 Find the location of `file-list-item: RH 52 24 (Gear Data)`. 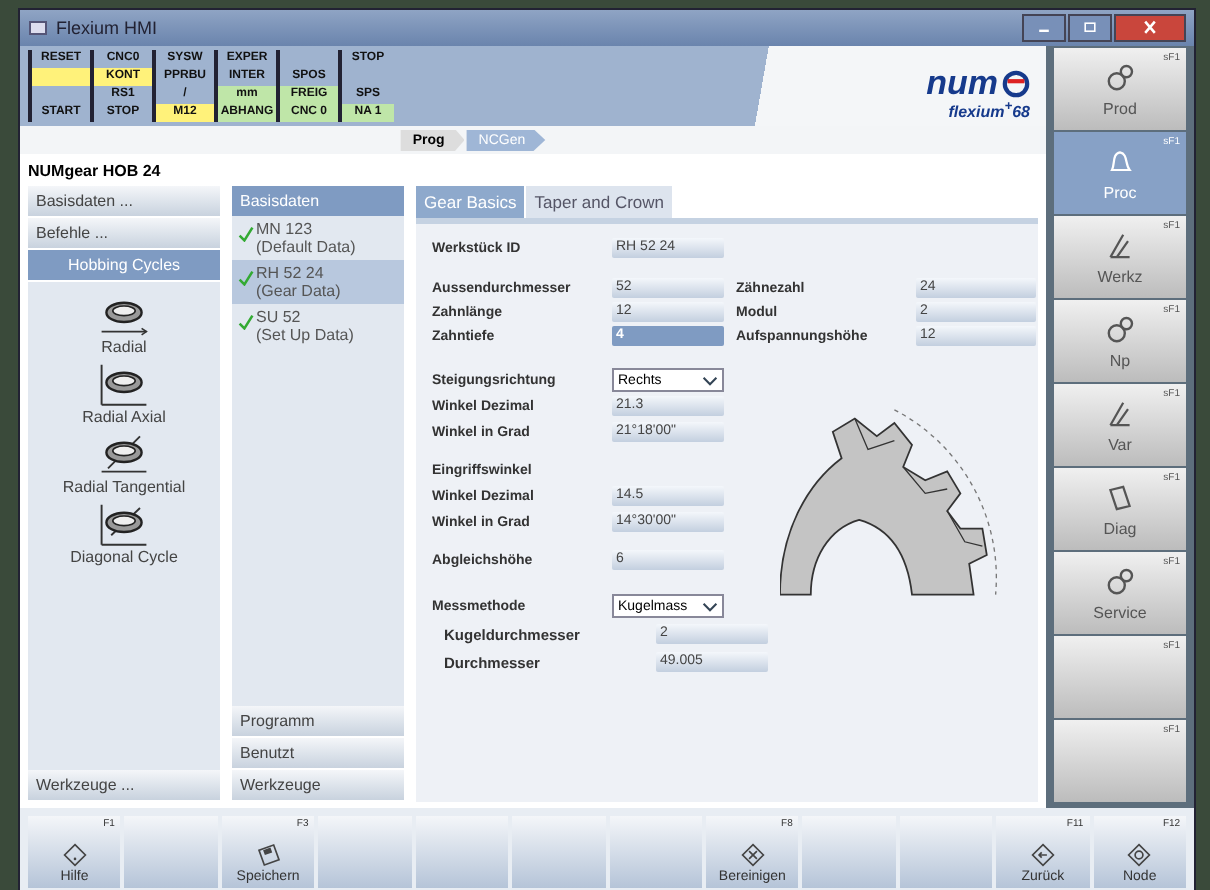

file-list-item: RH 52 24 (Gear Data) is located at coordinates (318, 282).